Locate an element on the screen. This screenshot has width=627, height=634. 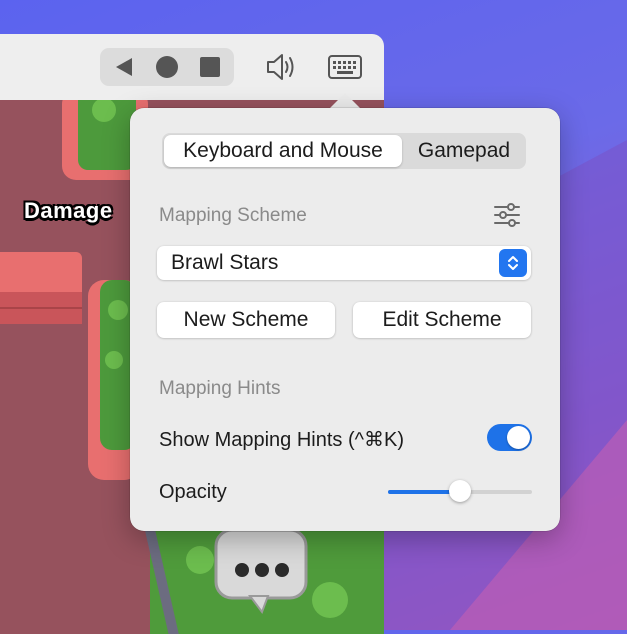
opacity-label: Opacity is located at coordinates (193, 492).